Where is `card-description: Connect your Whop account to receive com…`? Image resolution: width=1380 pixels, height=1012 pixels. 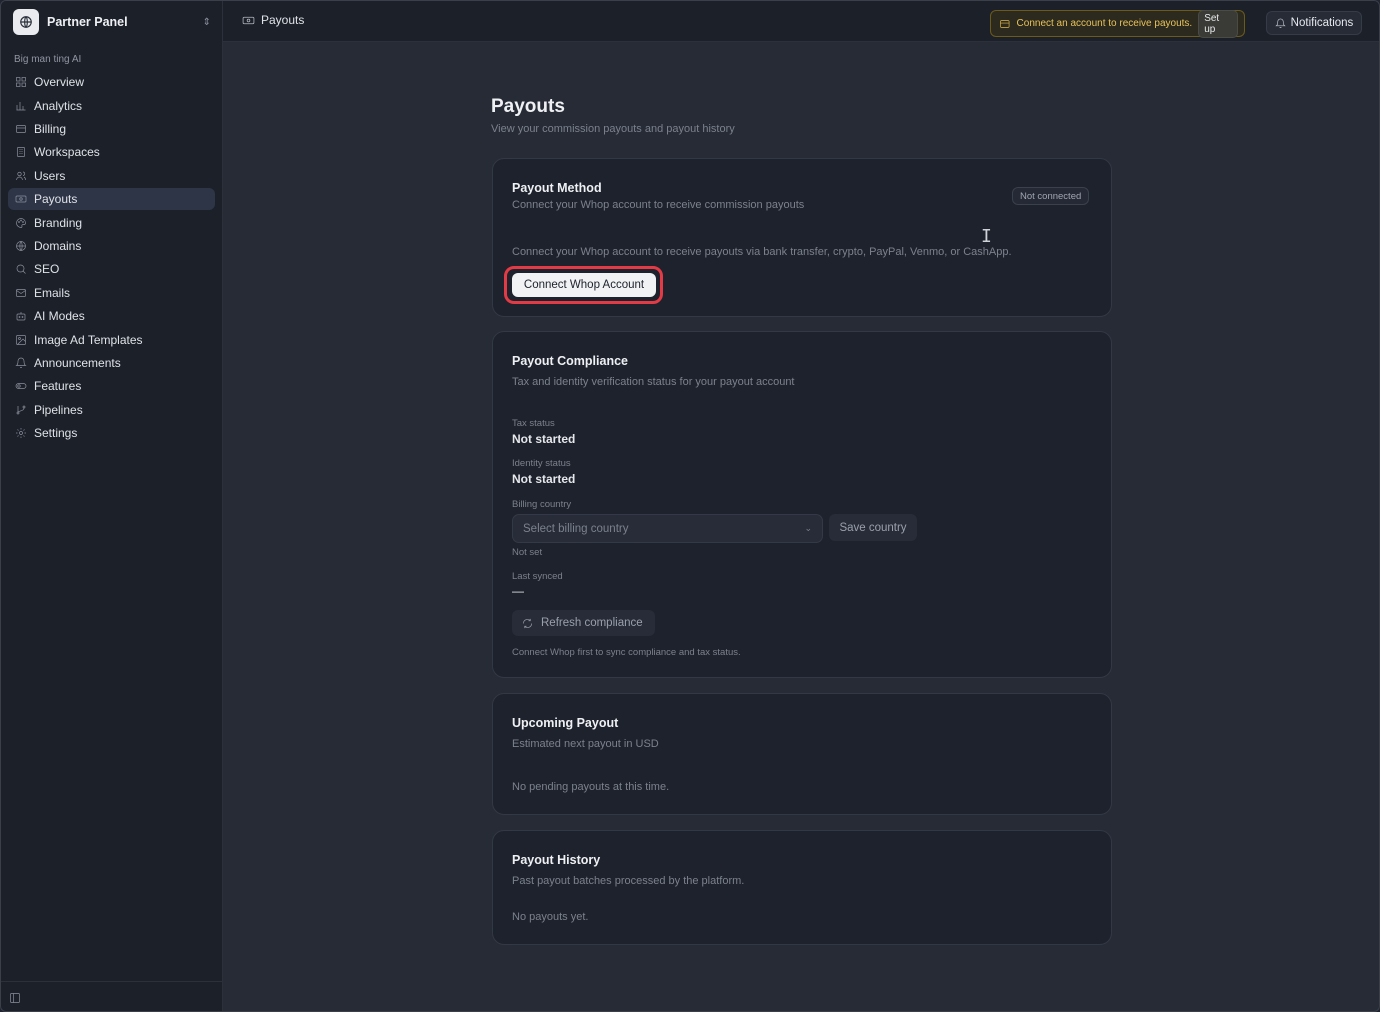
card-description: Connect your Whop account to receive com… is located at coordinates (658, 205).